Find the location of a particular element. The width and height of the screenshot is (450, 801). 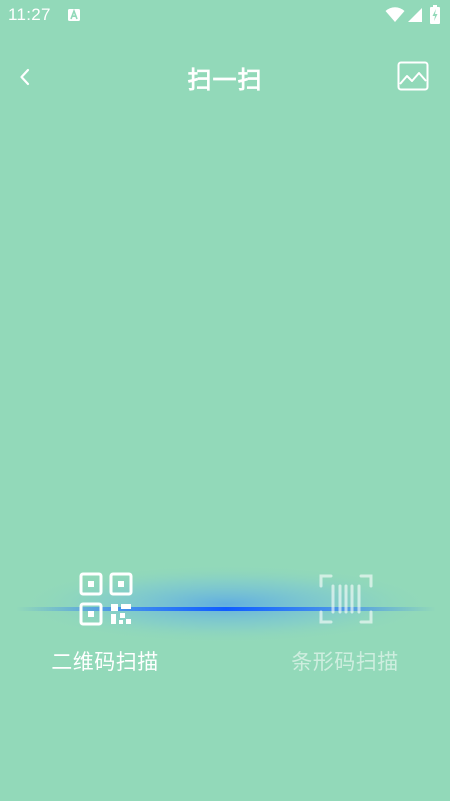

page-title: 扫一扫 is located at coordinates (225, 80).